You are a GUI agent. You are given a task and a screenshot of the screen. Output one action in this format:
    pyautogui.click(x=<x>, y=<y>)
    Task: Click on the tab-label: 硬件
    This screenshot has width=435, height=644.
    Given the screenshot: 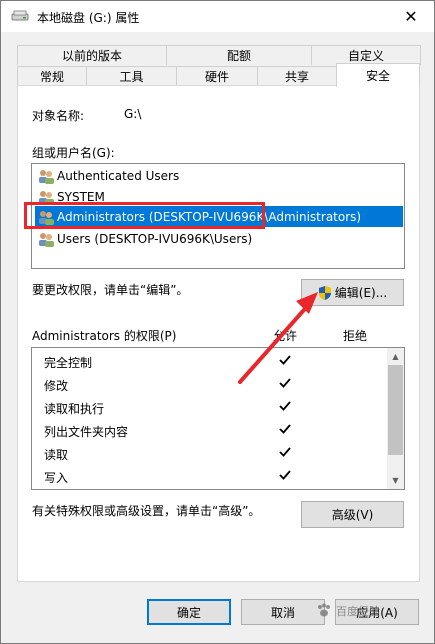 What is the action you would take?
    pyautogui.click(x=216, y=77)
    